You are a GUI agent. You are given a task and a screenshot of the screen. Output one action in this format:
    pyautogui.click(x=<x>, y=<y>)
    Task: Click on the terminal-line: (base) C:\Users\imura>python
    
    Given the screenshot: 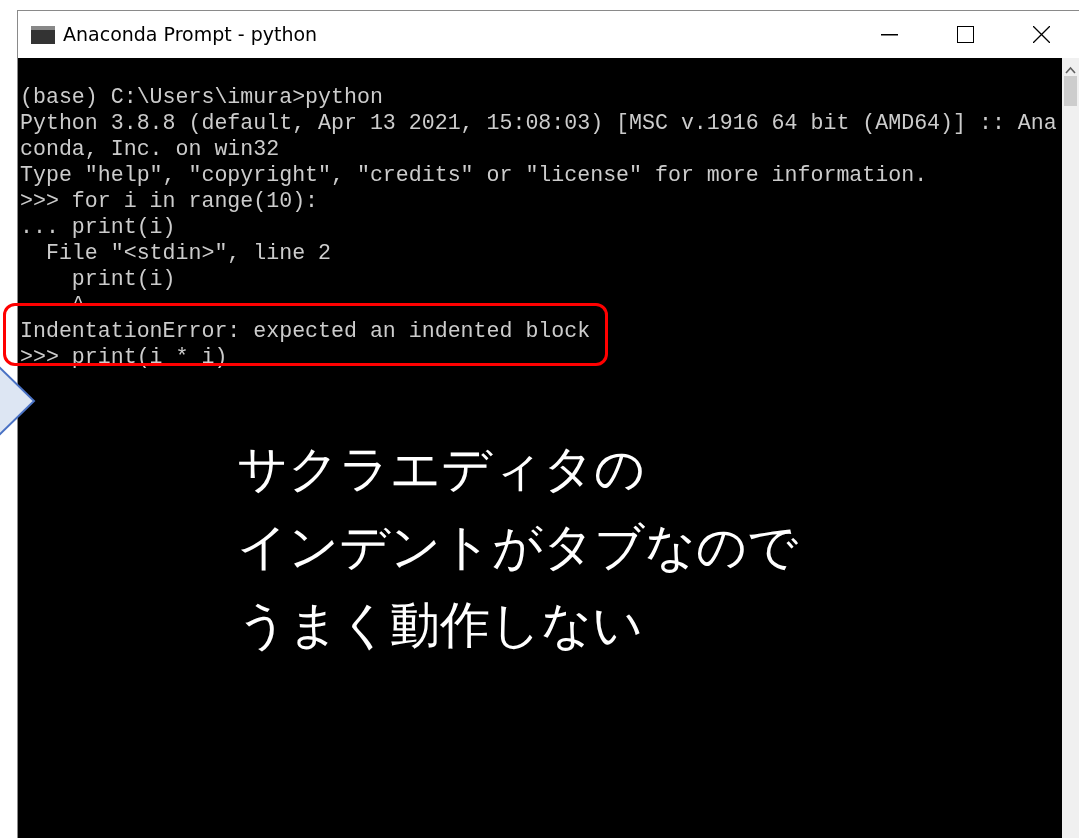 What is the action you would take?
    pyautogui.click(x=201, y=97)
    